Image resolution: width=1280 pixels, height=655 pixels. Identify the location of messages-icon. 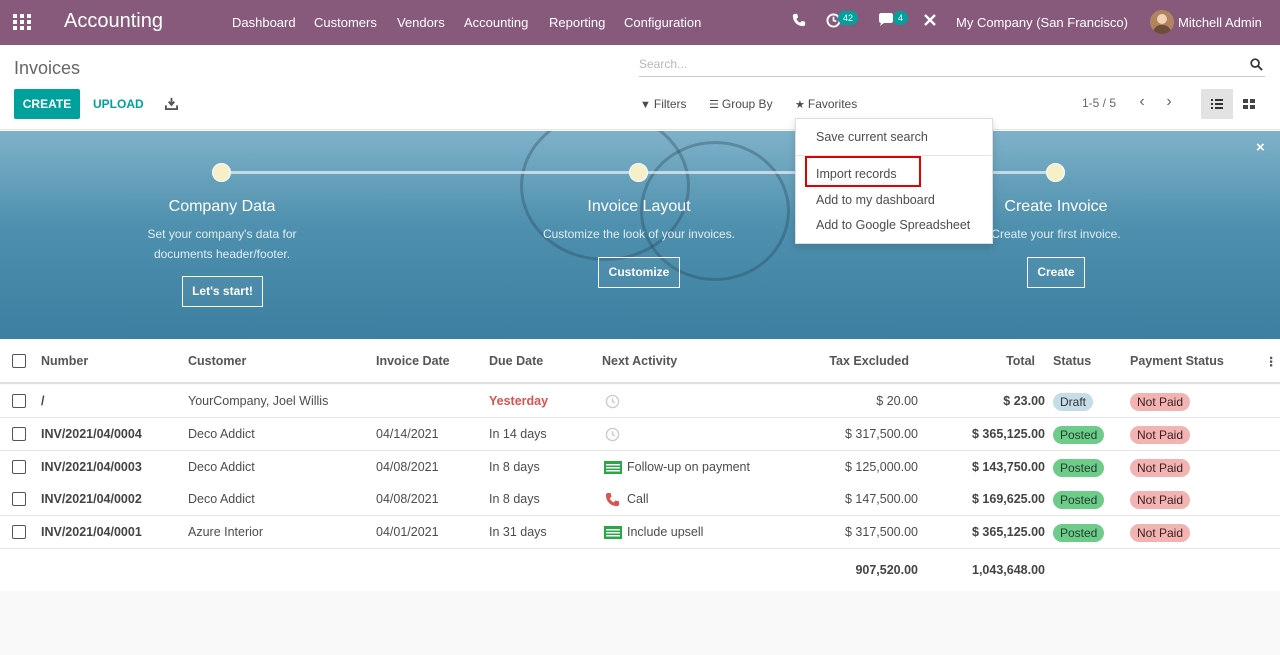
(886, 21).